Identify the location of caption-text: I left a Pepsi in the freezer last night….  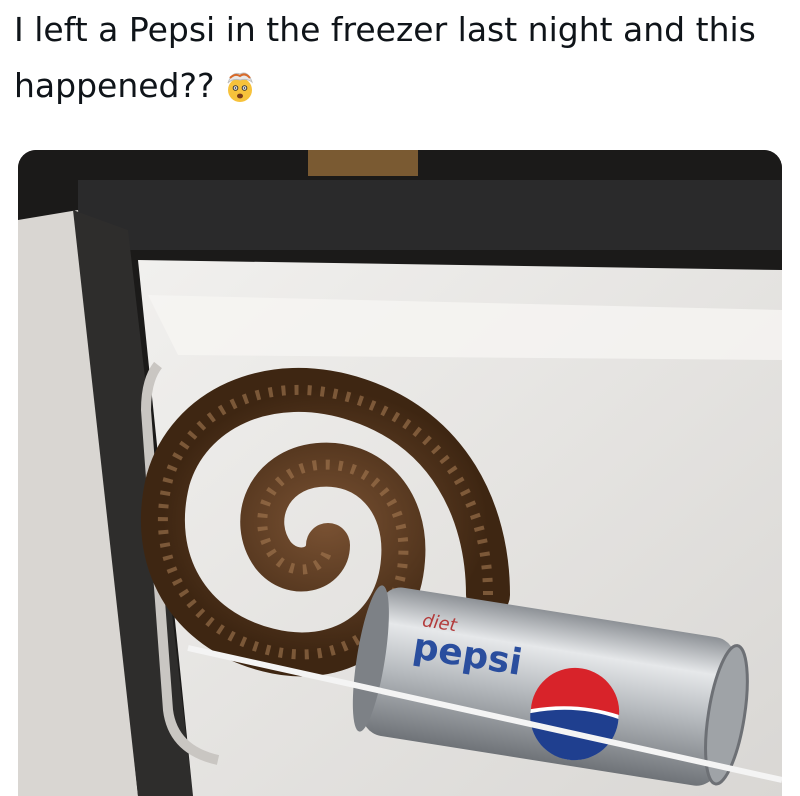
(385, 57).